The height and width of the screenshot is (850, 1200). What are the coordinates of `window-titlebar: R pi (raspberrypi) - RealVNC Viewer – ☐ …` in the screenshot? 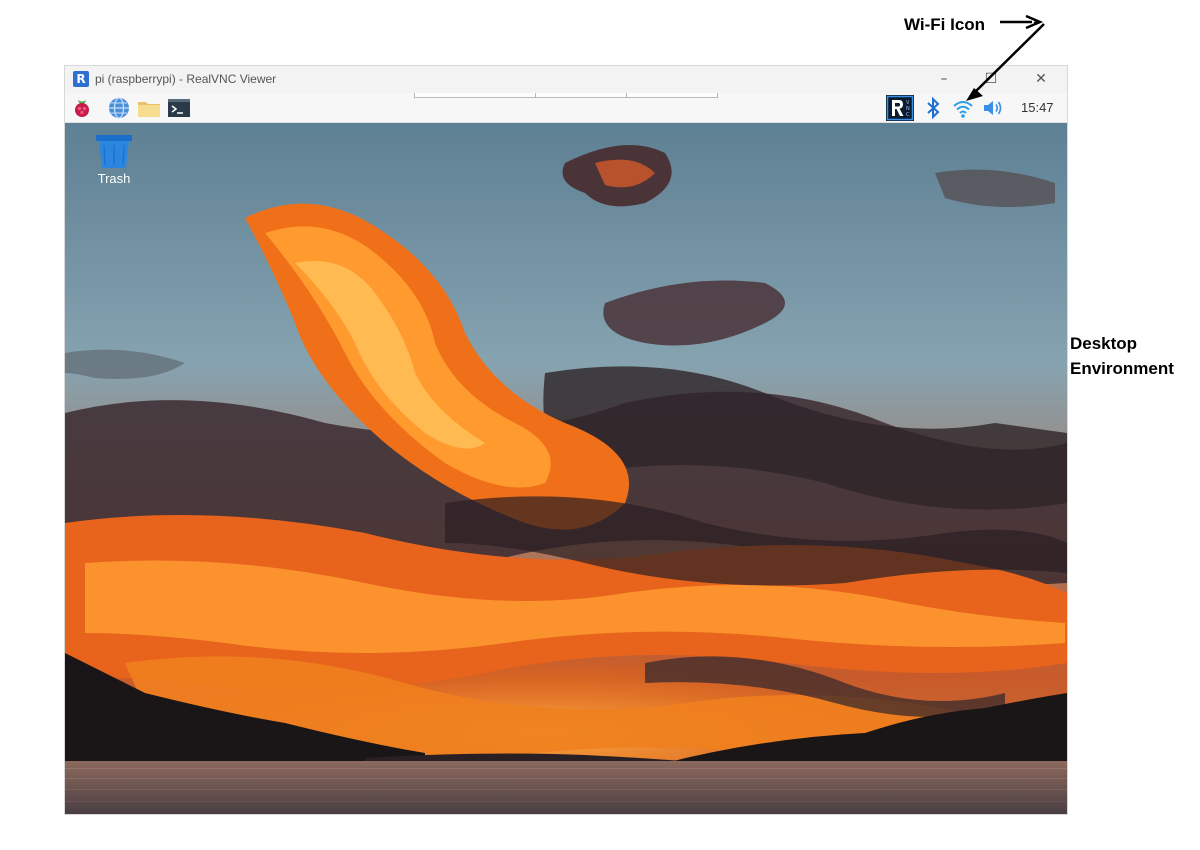 It's located at (566, 79).